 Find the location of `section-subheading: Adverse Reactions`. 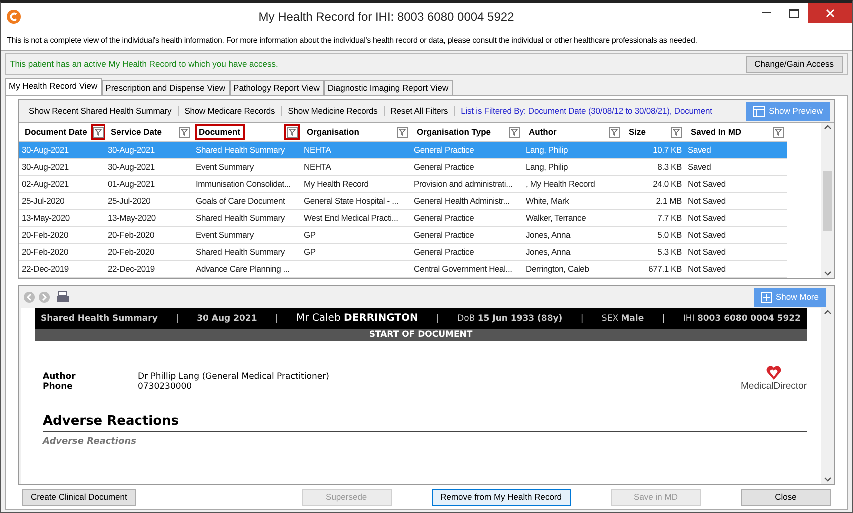

section-subheading: Adverse Reactions is located at coordinates (90, 442).